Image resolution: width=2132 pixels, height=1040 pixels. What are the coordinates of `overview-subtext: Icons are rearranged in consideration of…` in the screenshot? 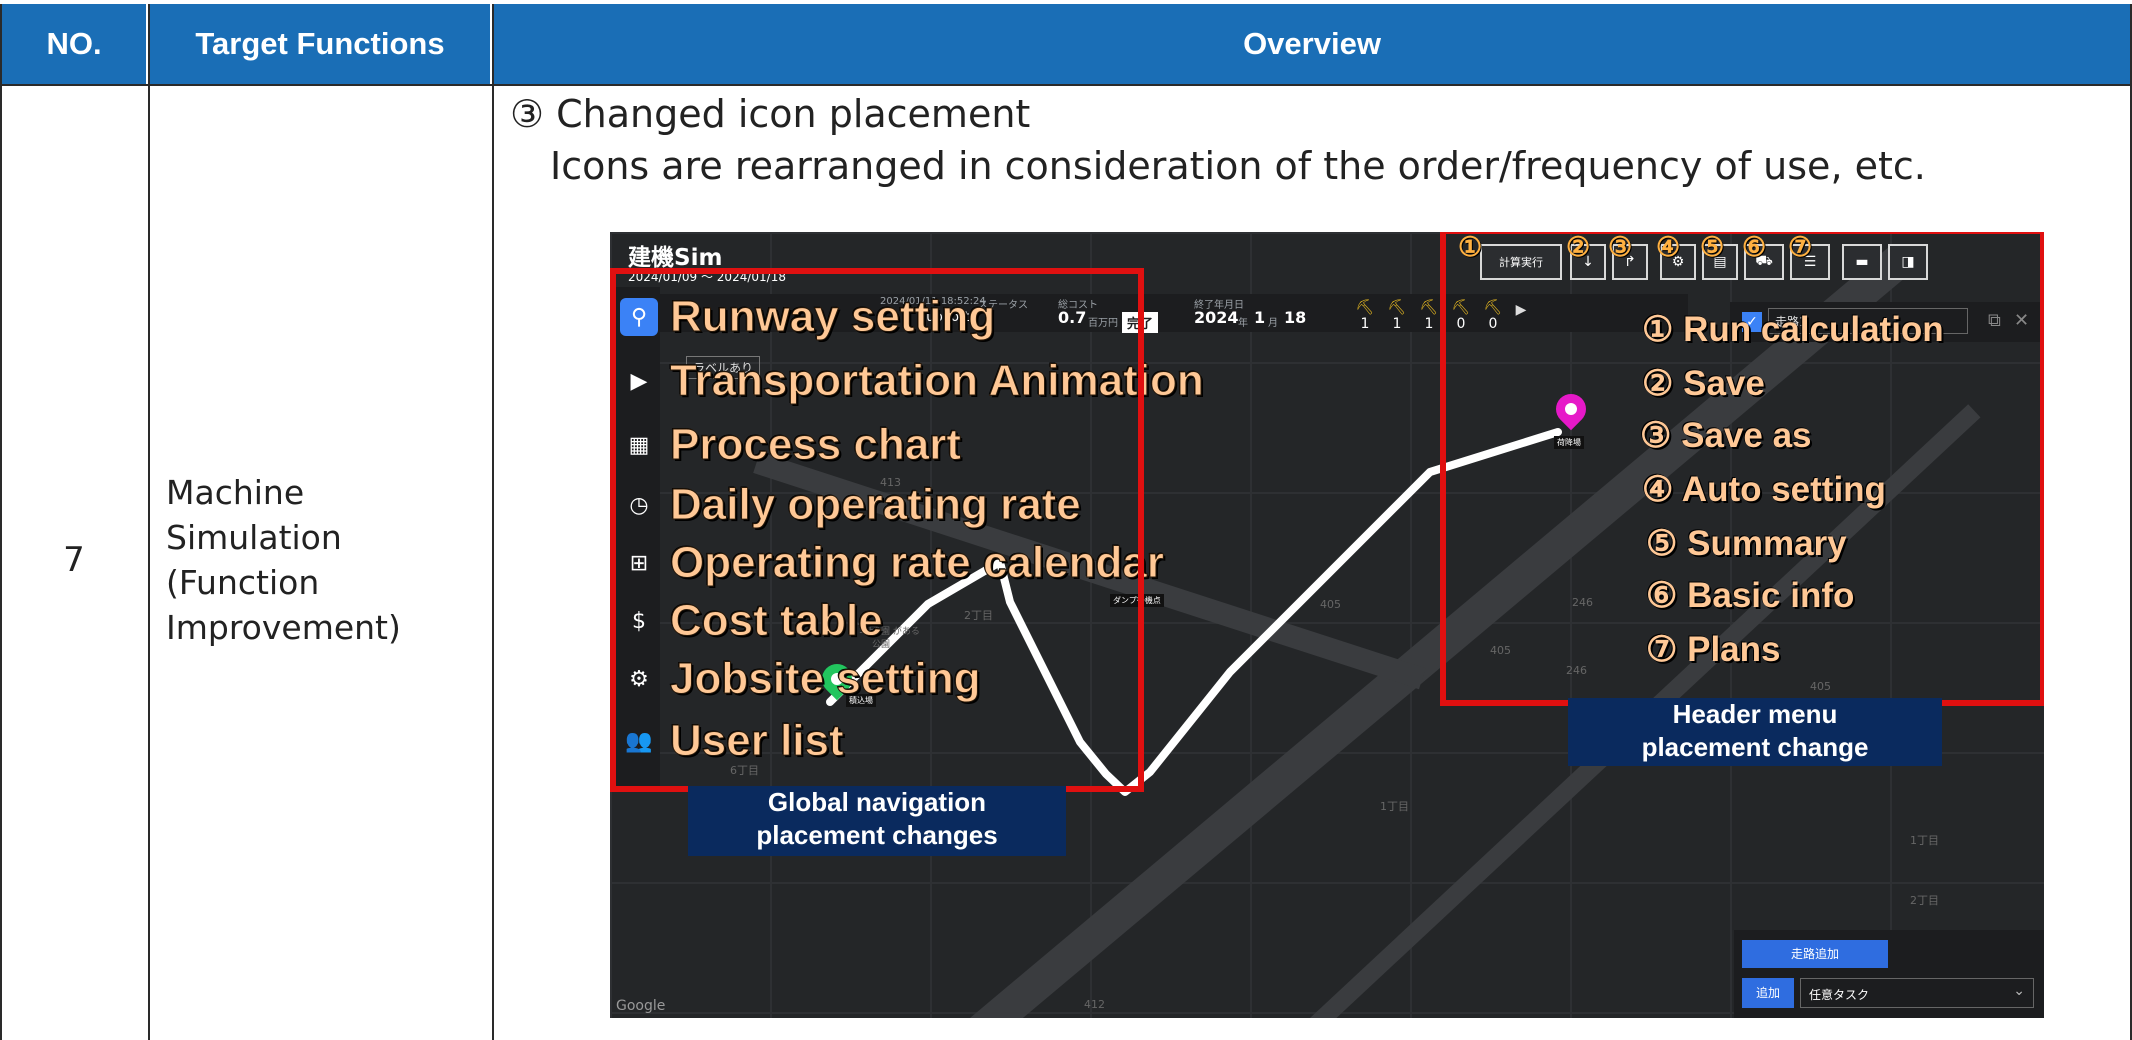 It's located at (1238, 166).